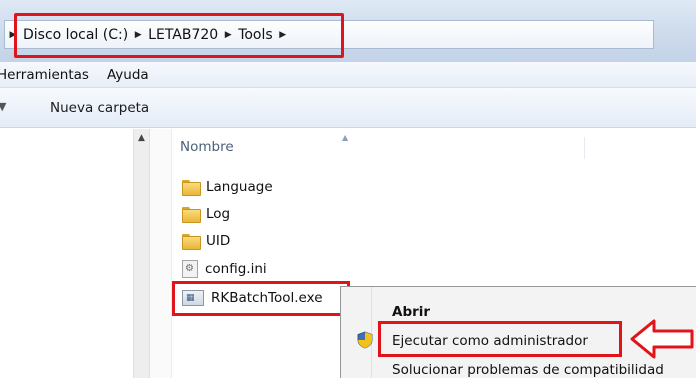  Describe the element at coordinates (500, 339) in the screenshot. I see `run-as-admin-highlight-box` at that location.